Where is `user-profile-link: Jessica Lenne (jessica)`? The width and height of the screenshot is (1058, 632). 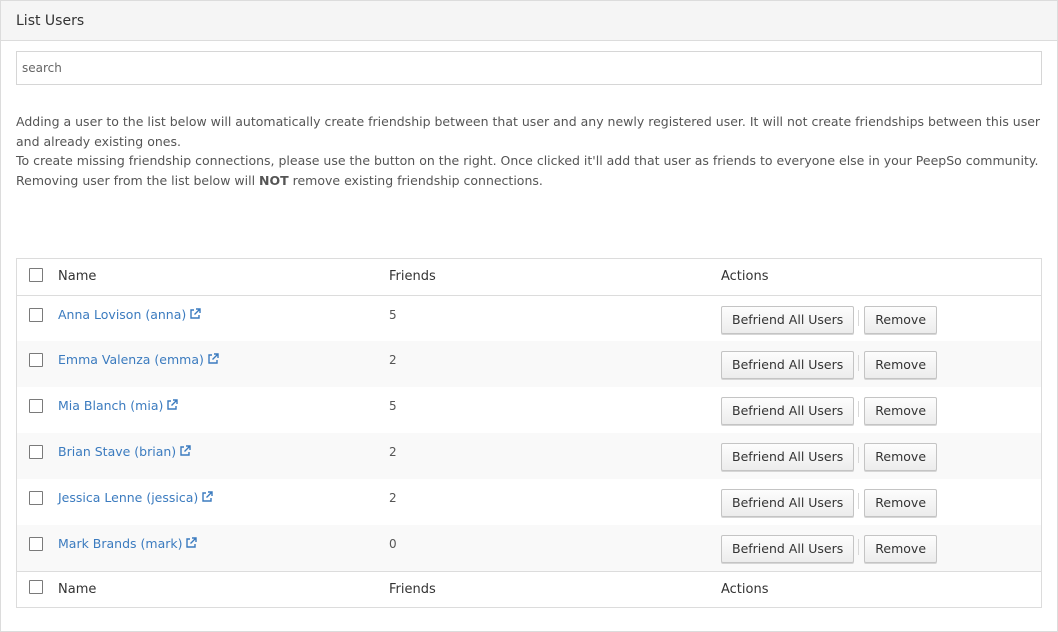 user-profile-link: Jessica Lenne (jessica) is located at coordinates (135, 497).